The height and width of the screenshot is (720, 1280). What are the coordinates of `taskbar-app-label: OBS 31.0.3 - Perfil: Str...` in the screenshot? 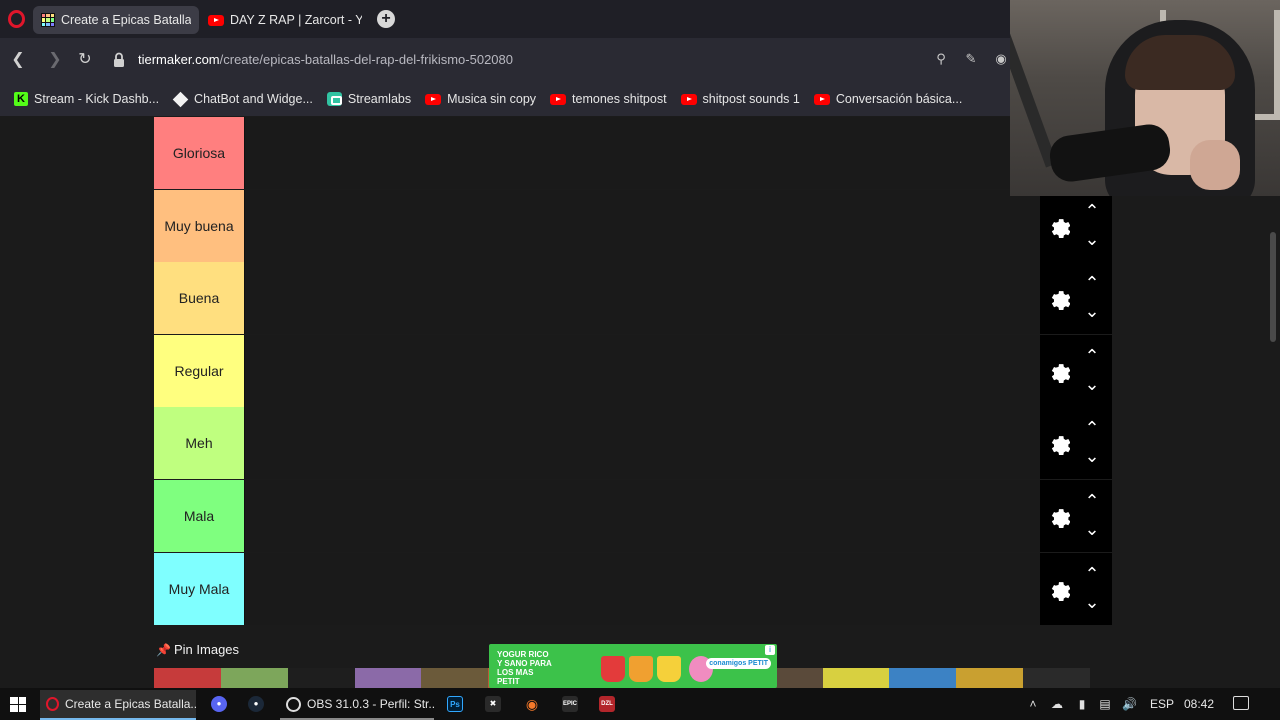 It's located at (370, 704).